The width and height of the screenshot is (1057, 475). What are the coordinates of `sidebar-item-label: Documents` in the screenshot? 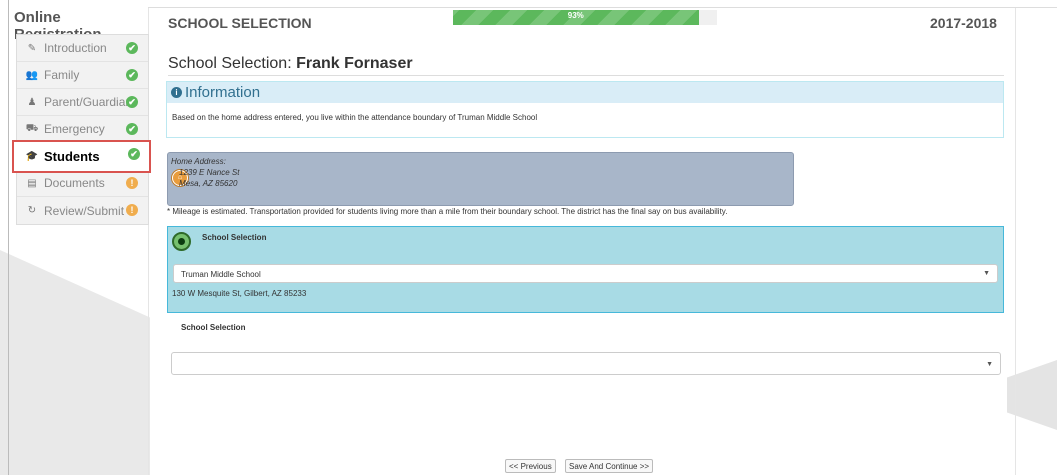 It's located at (74, 183).